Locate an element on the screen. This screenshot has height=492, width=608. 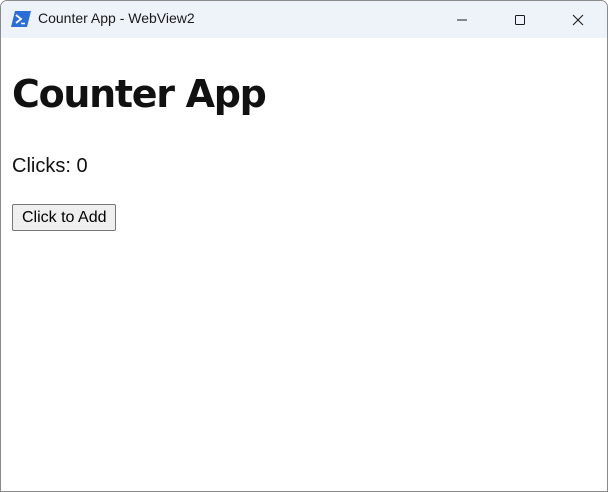
maximize-button is located at coordinates (520, 19).